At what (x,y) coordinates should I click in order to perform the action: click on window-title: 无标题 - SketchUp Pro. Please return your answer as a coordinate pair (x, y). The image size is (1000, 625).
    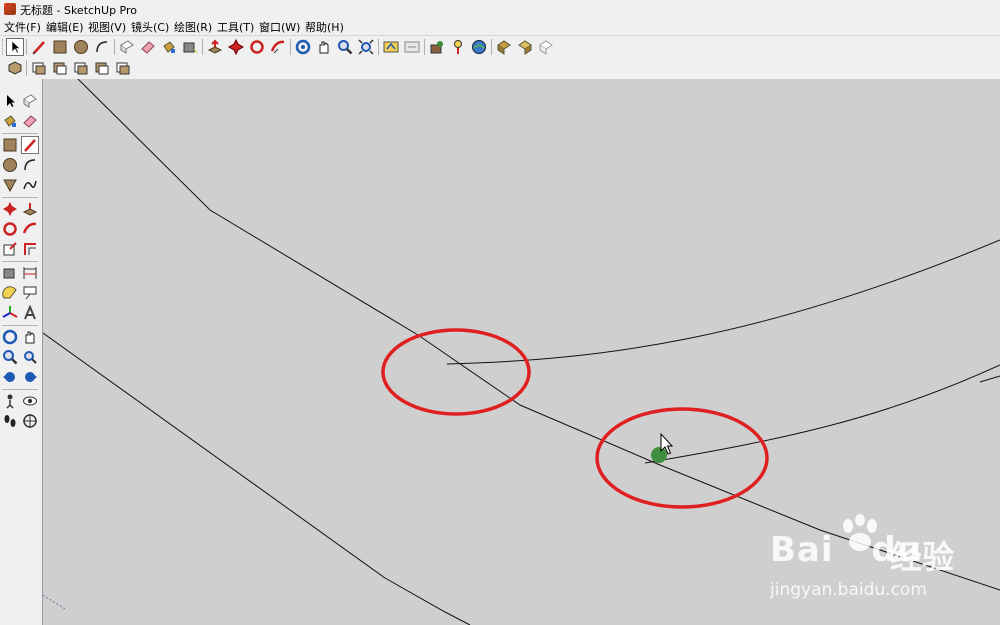
    Looking at the image, I should click on (79, 10).